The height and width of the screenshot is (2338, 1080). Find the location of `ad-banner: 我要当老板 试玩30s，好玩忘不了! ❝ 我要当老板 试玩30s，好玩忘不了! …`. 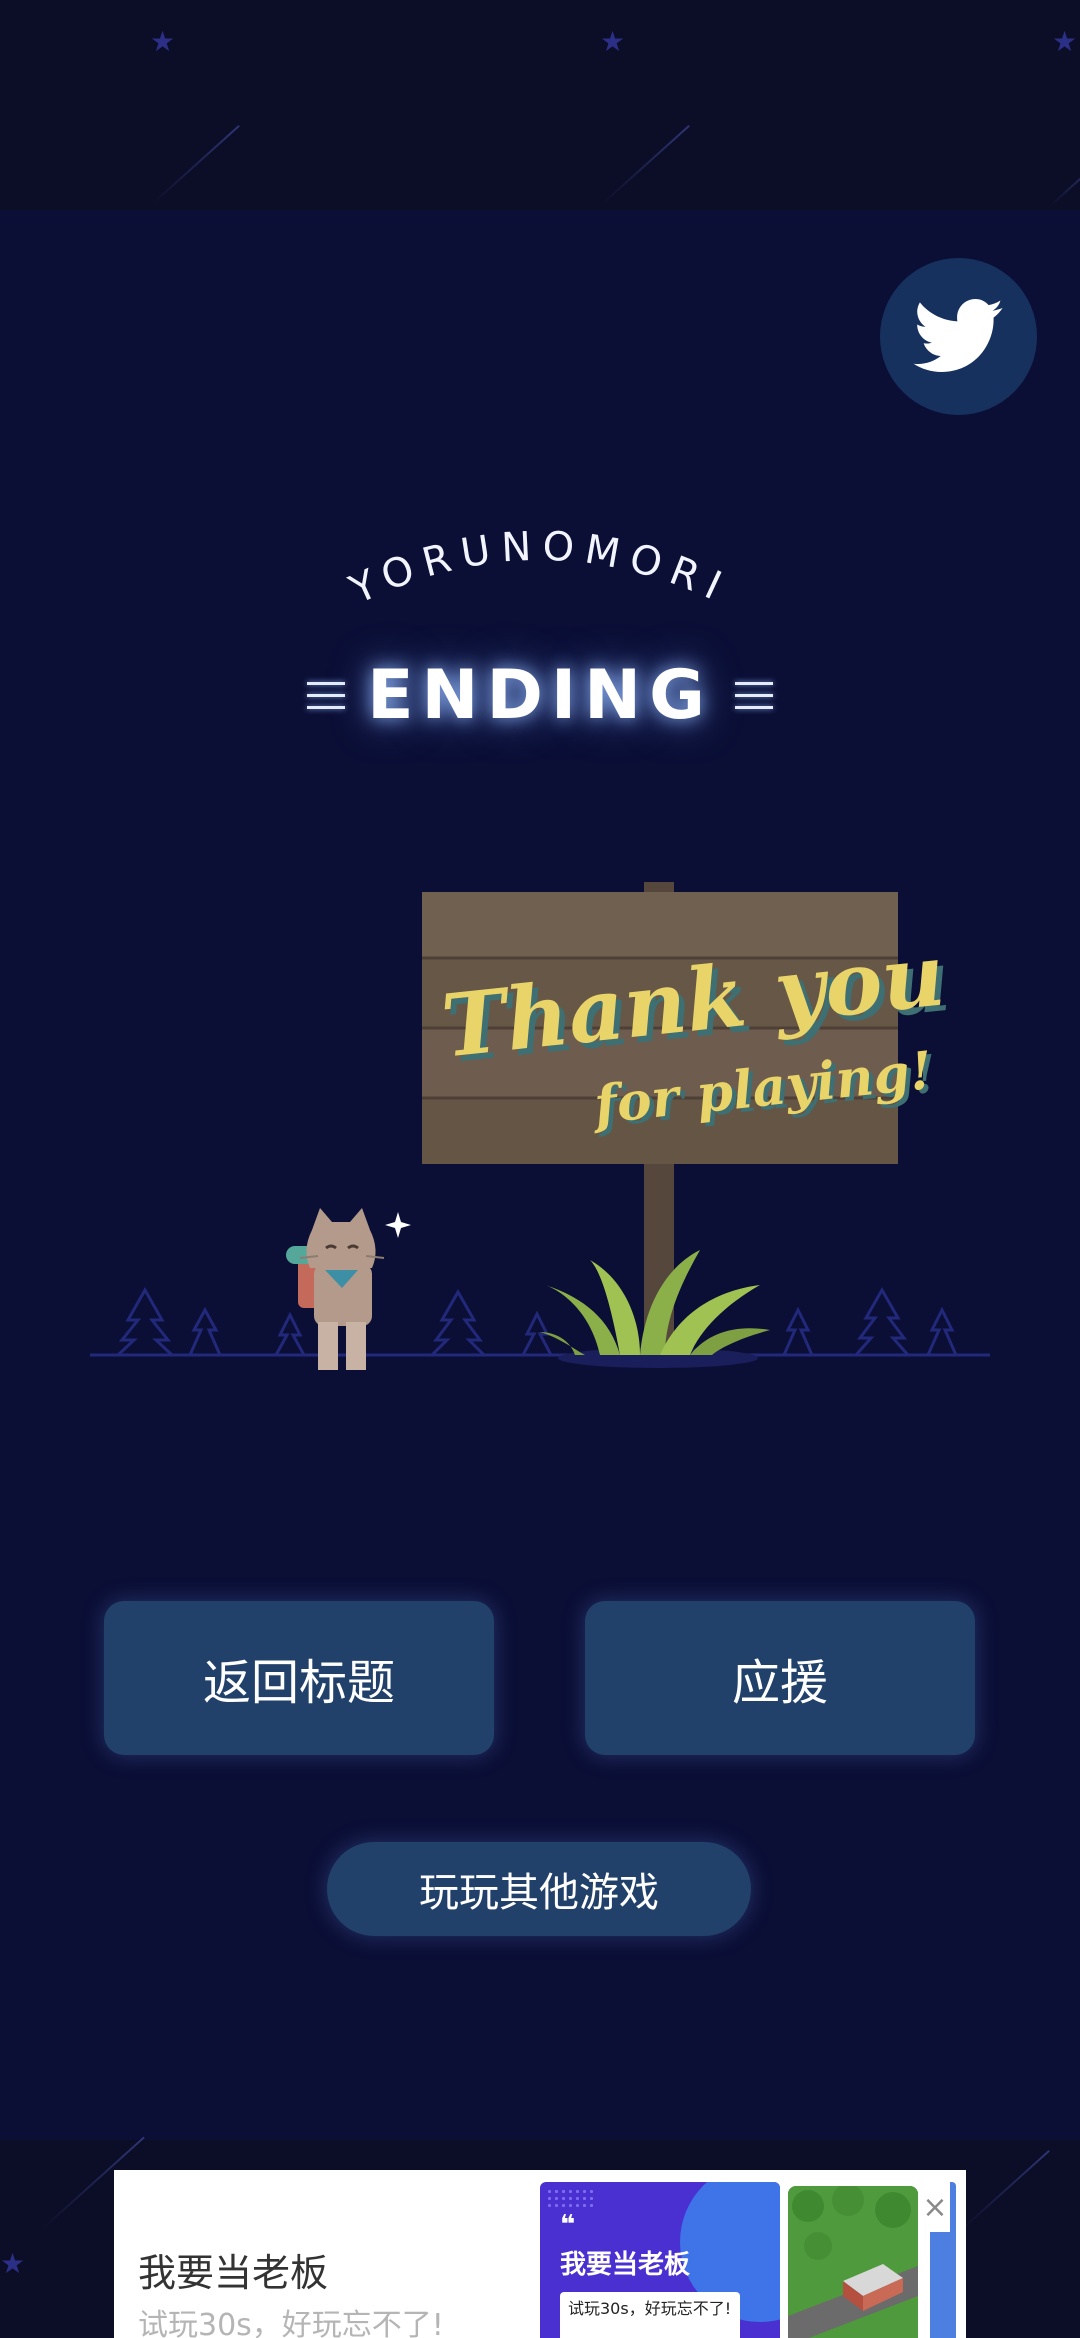

ad-banner: 我要当老板 试玩30s，好玩忘不了! ❝ 我要当老板 试玩30s，好玩忘不了! … is located at coordinates (540, 2254).